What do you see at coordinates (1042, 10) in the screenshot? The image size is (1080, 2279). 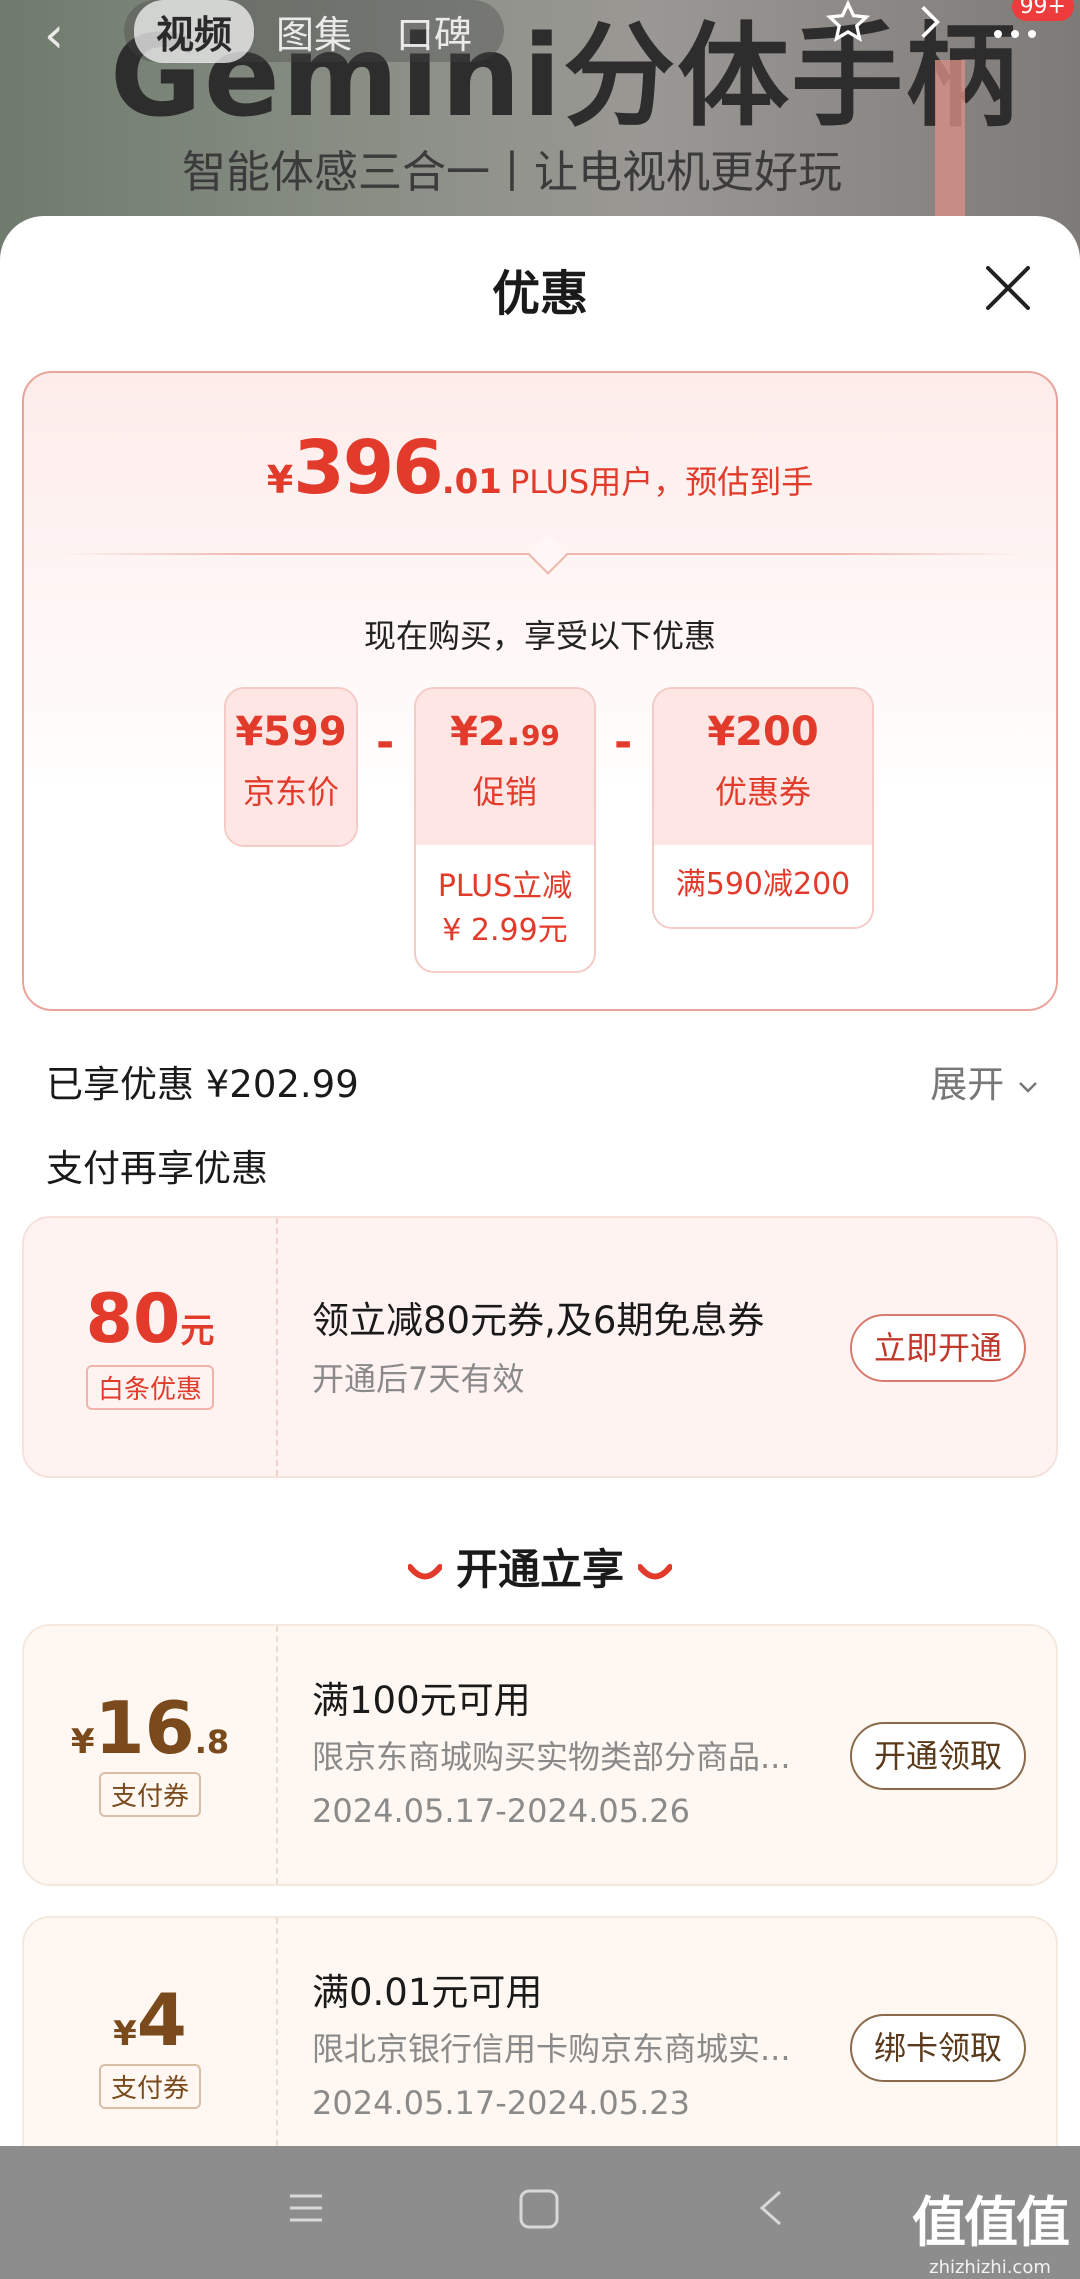 I see `message-count-badge: 99+` at bounding box center [1042, 10].